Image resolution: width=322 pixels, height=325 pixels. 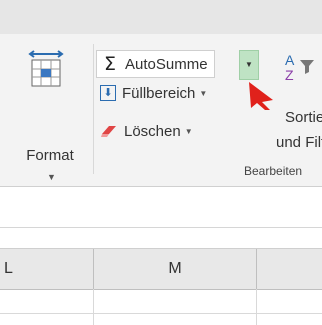 I want to click on sort-filter-icon: A Z, so click(x=302, y=67).